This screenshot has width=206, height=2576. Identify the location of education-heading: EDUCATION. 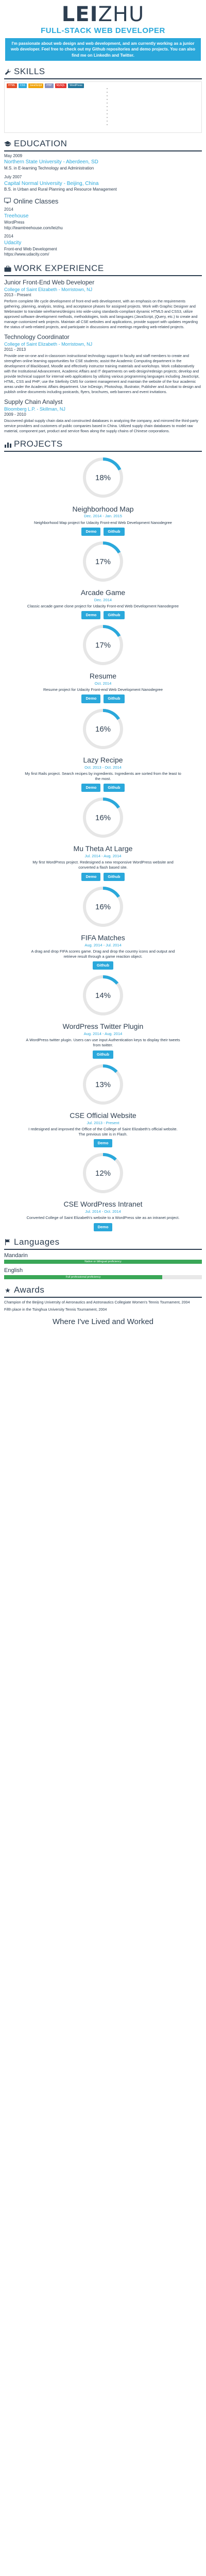
(103, 144).